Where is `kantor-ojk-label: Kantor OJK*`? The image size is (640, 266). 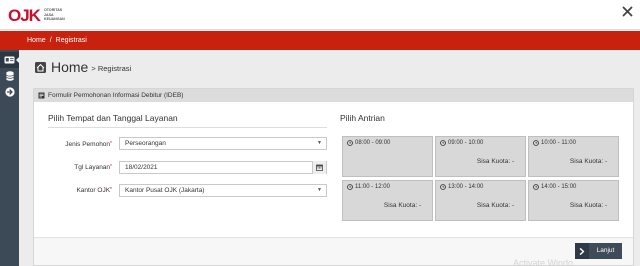 kantor-ojk-label: Kantor OJK* is located at coordinates (94, 190).